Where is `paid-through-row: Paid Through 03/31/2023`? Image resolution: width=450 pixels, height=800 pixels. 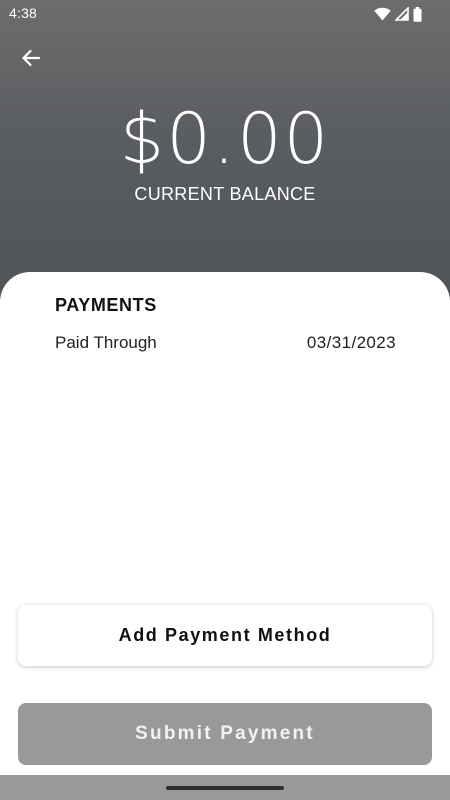 paid-through-row: Paid Through 03/31/2023 is located at coordinates (225, 345).